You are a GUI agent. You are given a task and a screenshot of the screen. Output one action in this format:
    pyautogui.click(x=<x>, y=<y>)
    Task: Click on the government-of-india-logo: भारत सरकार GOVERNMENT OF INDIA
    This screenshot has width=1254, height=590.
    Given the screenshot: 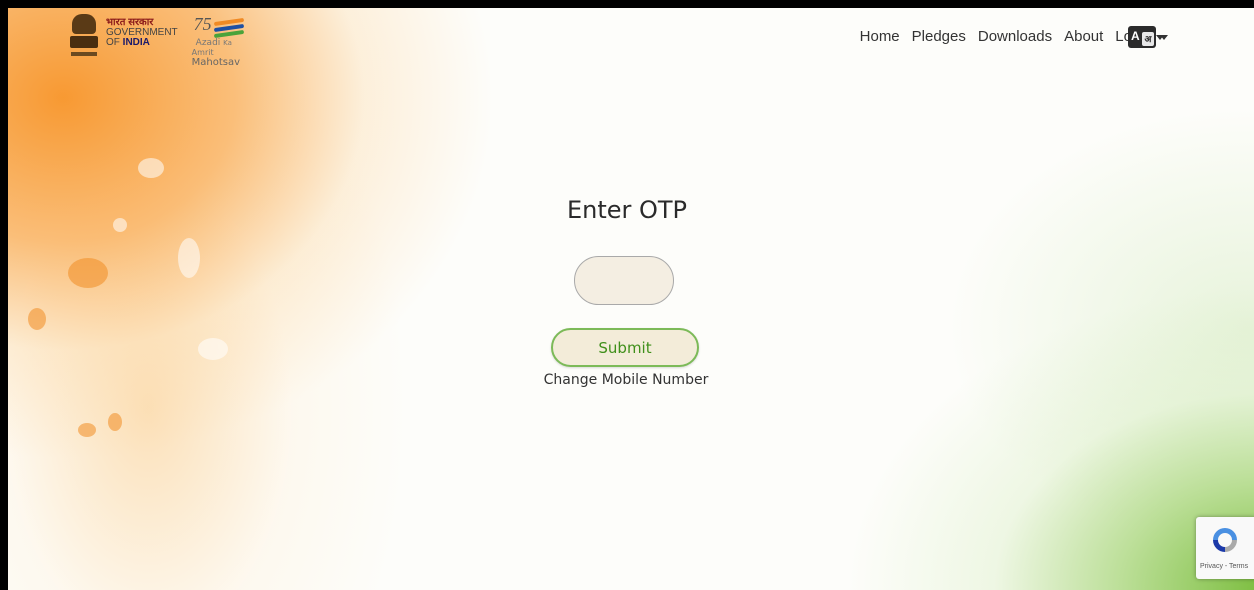 What is the action you would take?
    pyautogui.click(x=142, y=33)
    